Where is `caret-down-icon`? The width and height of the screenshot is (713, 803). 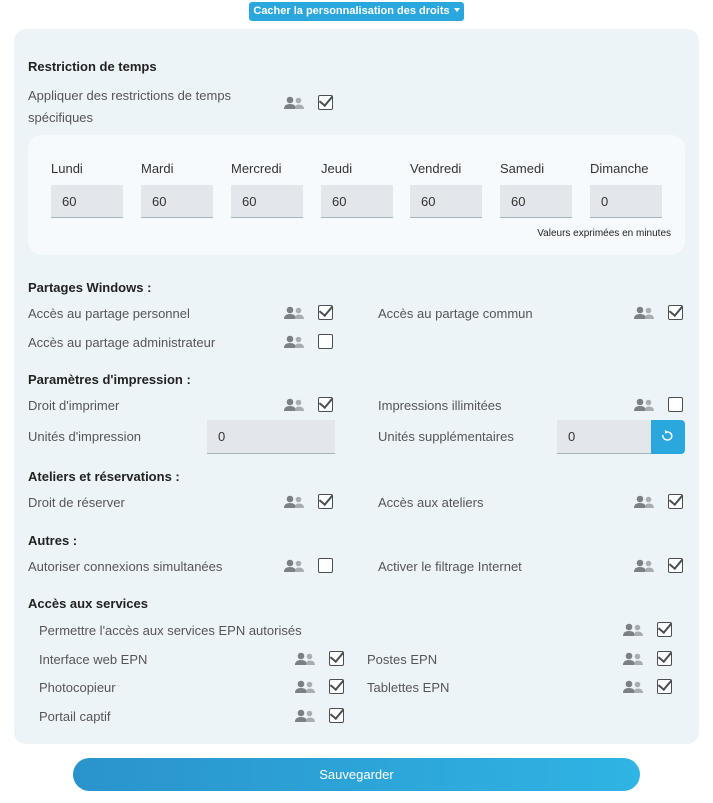 caret-down-icon is located at coordinates (456, 10).